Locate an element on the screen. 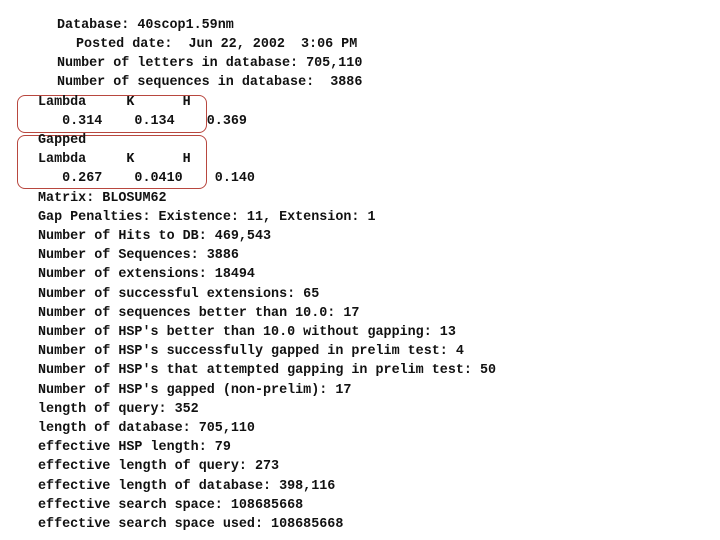 The image size is (720, 540). gapped-header-row: Lambda K H is located at coordinates (114, 159).